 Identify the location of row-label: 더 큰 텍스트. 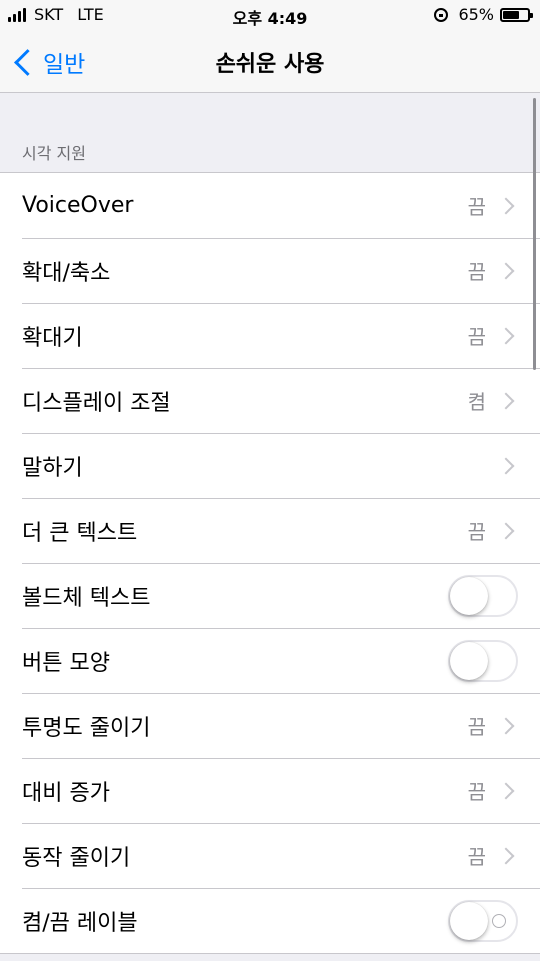
(80, 533).